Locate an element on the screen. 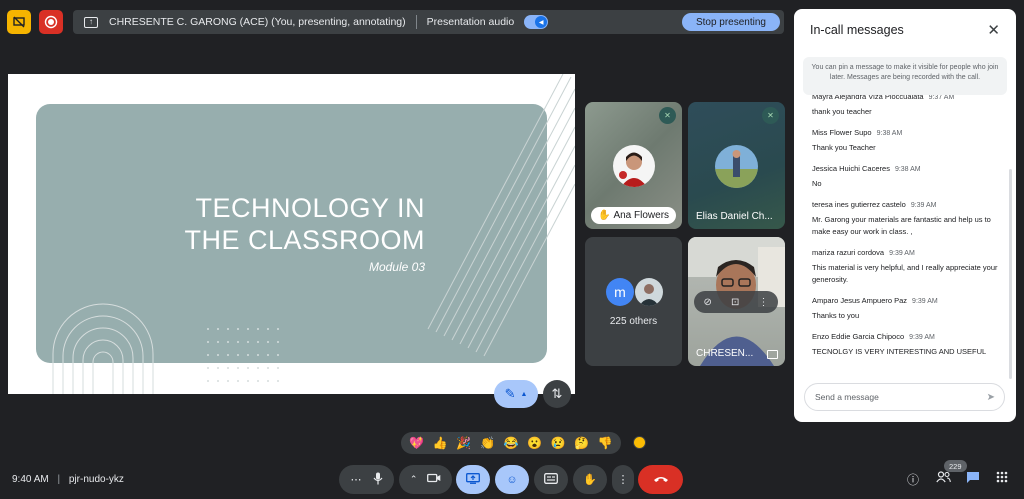 Image resolution: width=1024 pixels, height=499 pixels. leave-call-button is located at coordinates (660, 479).